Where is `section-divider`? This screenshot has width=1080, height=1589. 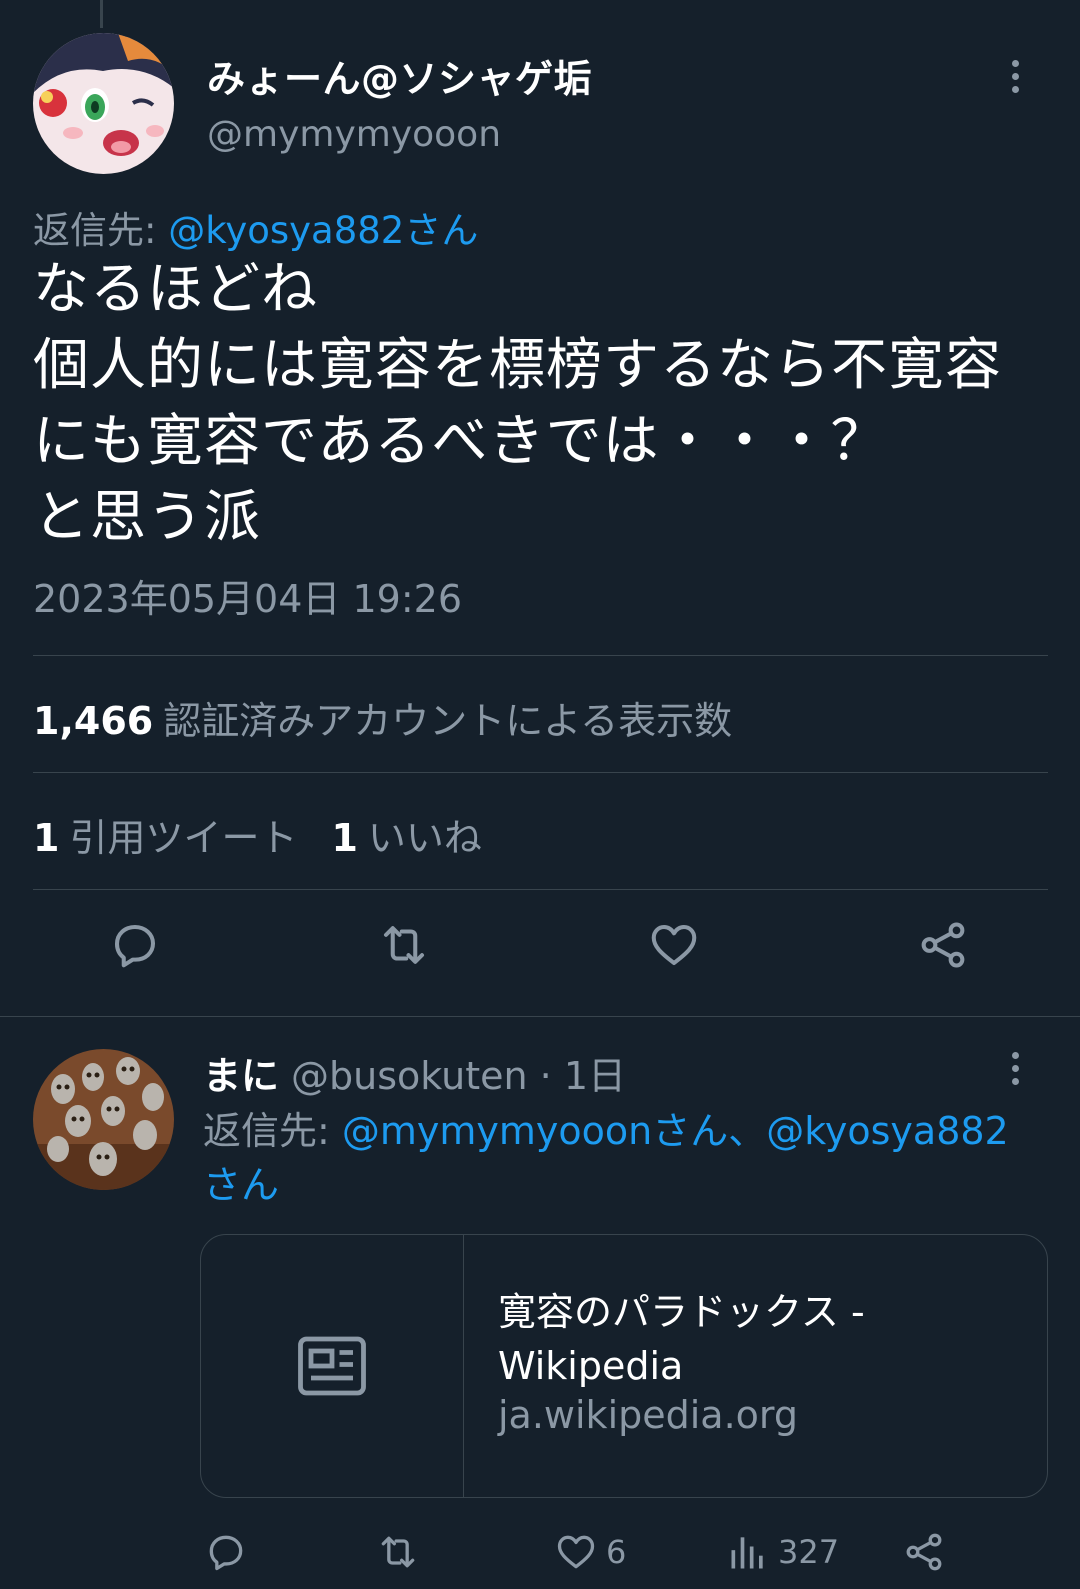
section-divider is located at coordinates (540, 1016).